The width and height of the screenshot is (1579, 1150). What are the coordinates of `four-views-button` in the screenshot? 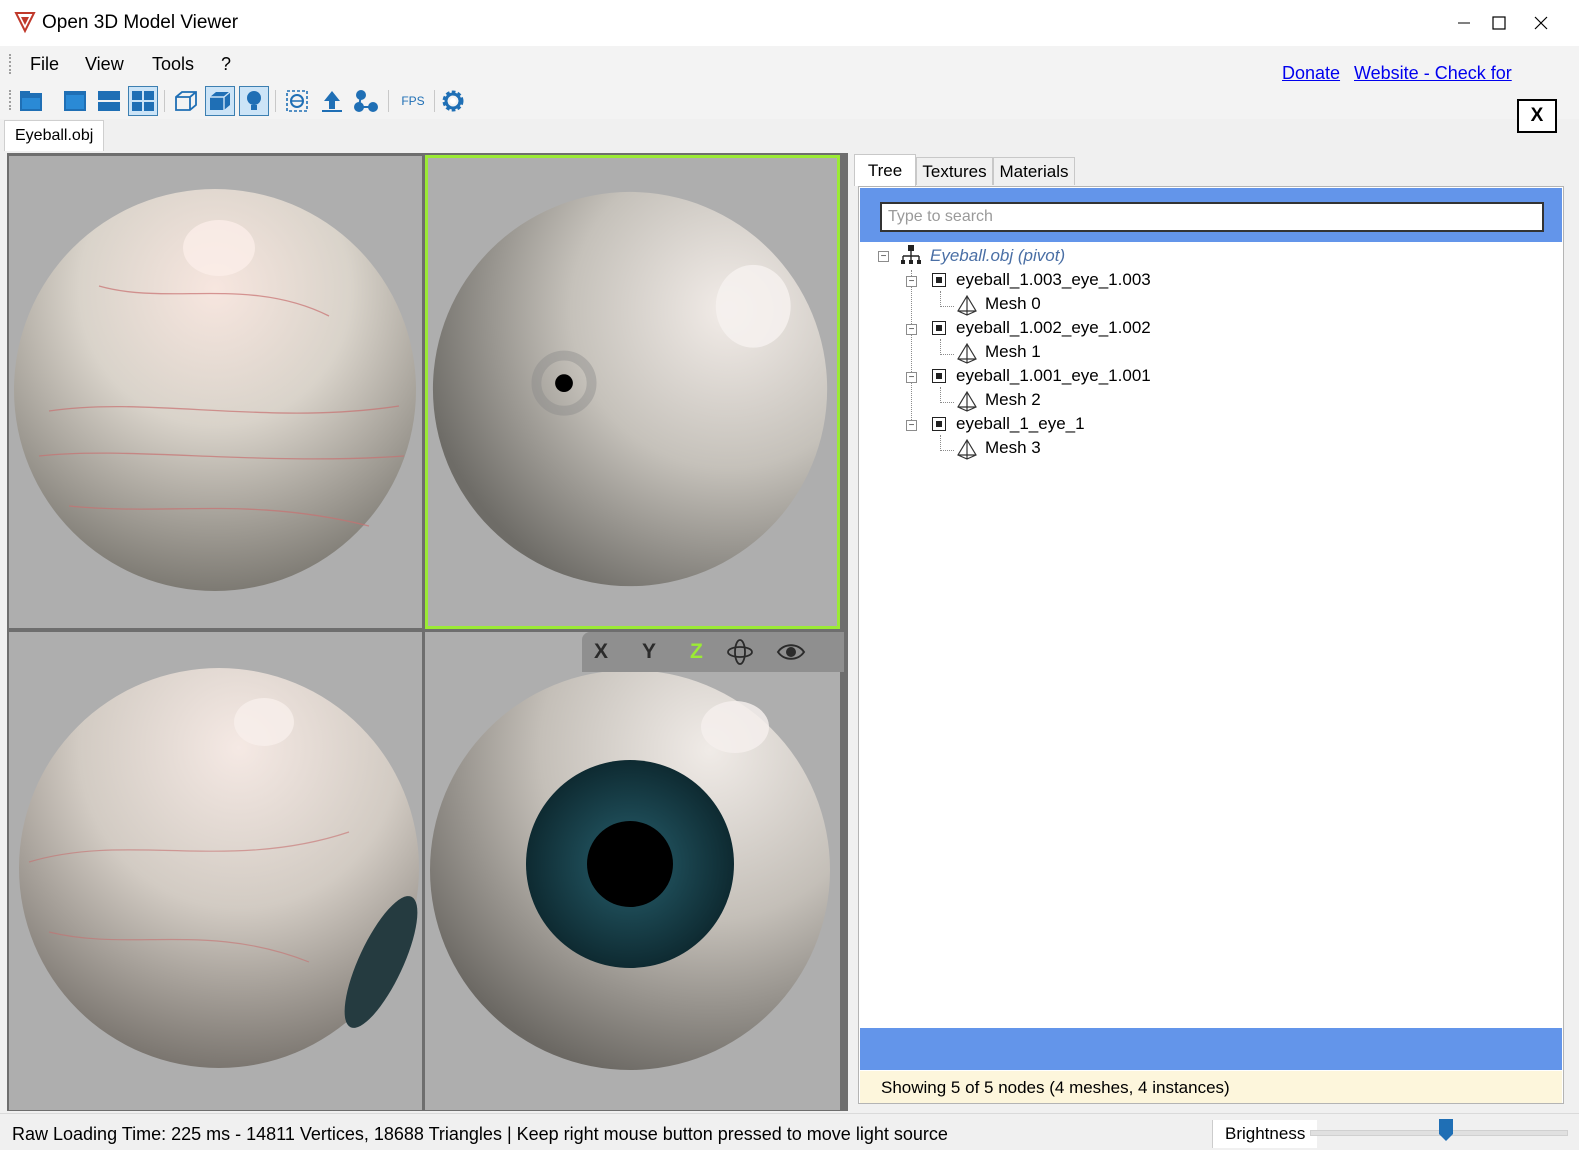 It's located at (143, 101).